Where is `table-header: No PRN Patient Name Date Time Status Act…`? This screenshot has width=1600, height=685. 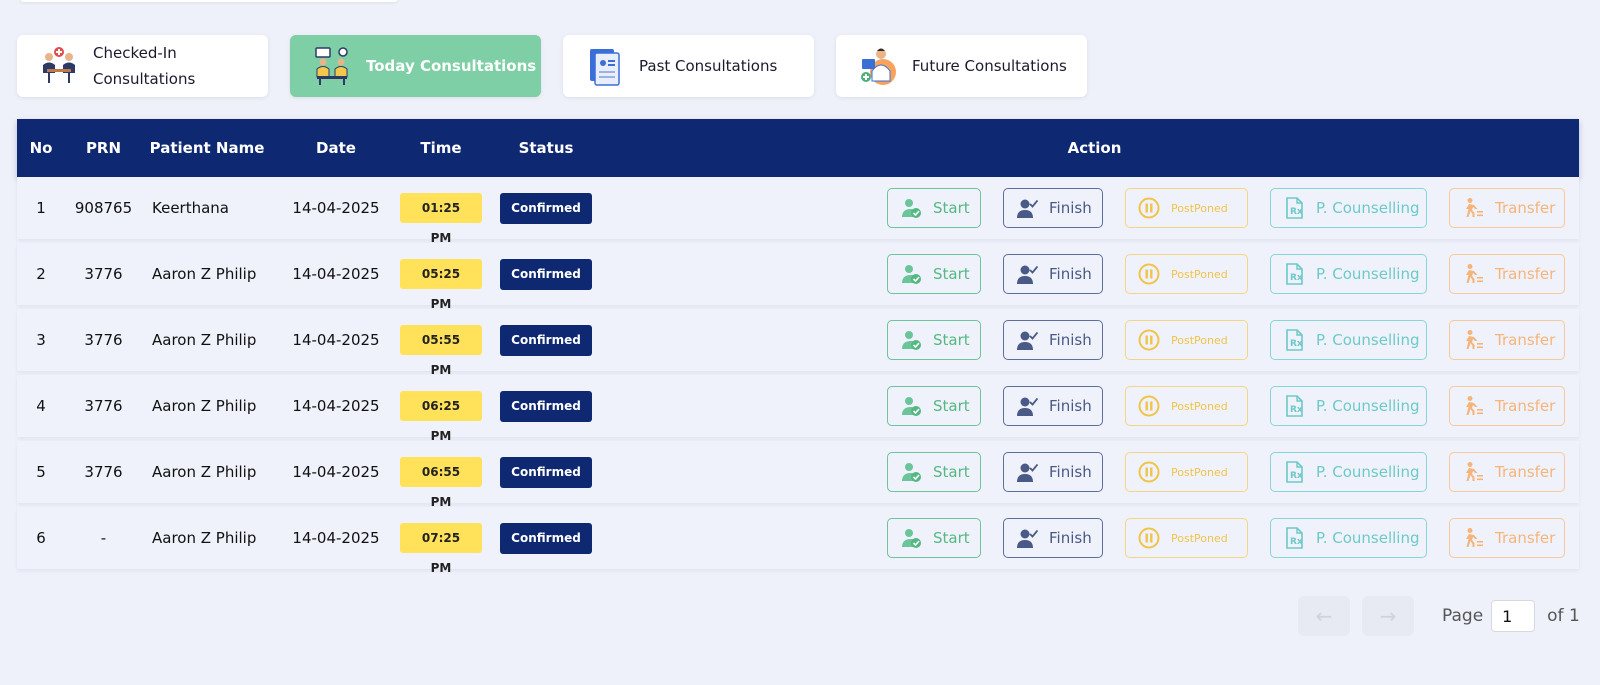
table-header: No PRN Patient Name Date Time Status Act… is located at coordinates (798, 148).